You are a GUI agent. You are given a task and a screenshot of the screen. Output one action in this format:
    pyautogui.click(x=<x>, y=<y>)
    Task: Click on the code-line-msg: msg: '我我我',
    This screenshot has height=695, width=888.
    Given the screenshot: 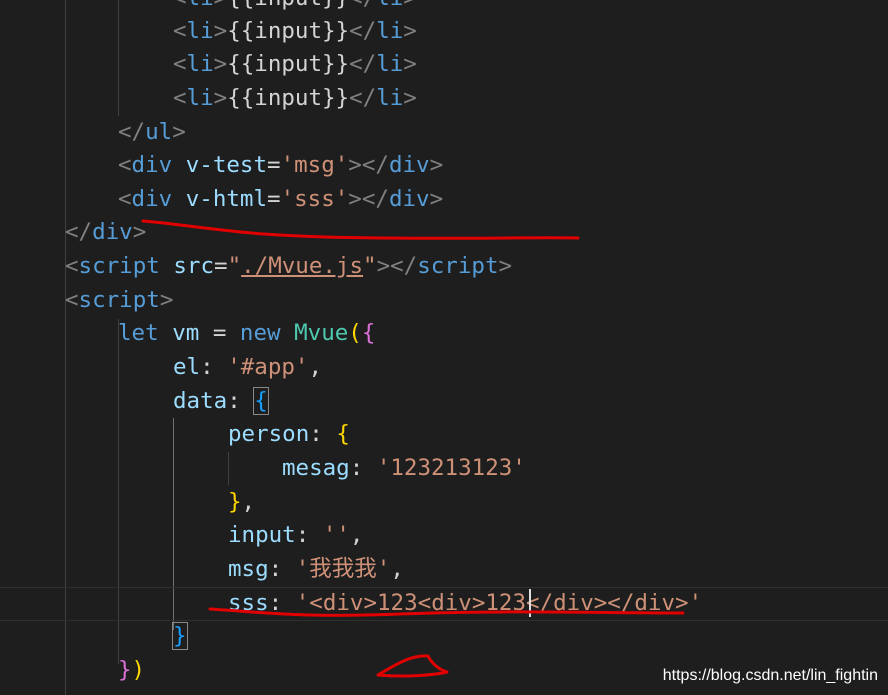 What is the action you would take?
    pyautogui.click(x=316, y=570)
    